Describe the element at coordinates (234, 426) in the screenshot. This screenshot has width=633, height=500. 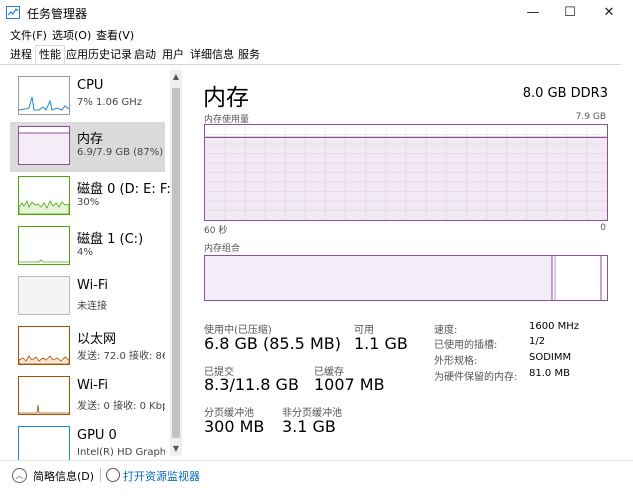
I see `paged-pool-value: 300 MB` at that location.